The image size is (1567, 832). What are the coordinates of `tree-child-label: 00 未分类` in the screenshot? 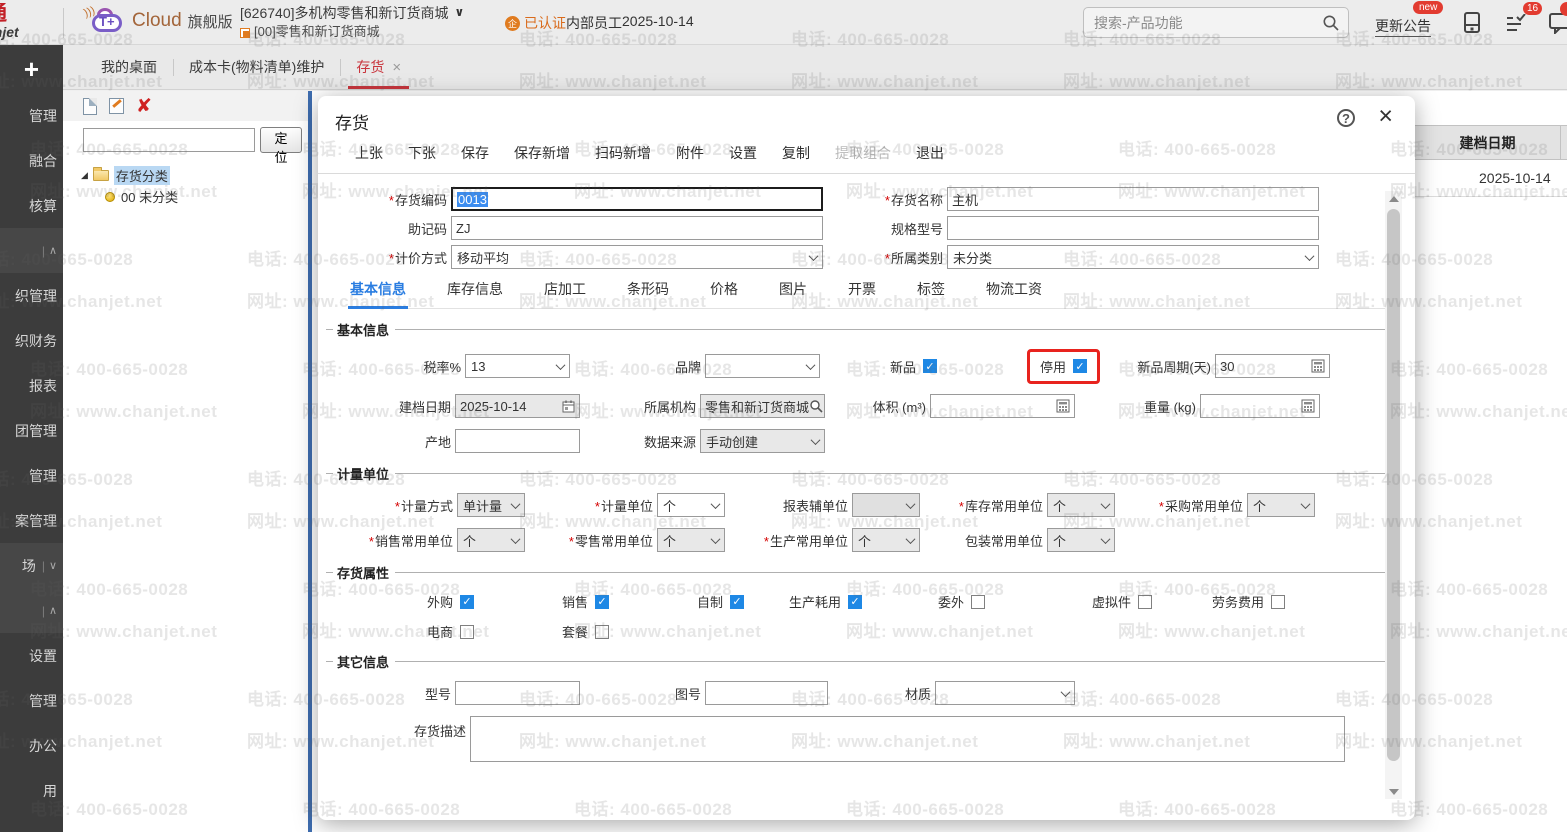 It's located at (149, 196).